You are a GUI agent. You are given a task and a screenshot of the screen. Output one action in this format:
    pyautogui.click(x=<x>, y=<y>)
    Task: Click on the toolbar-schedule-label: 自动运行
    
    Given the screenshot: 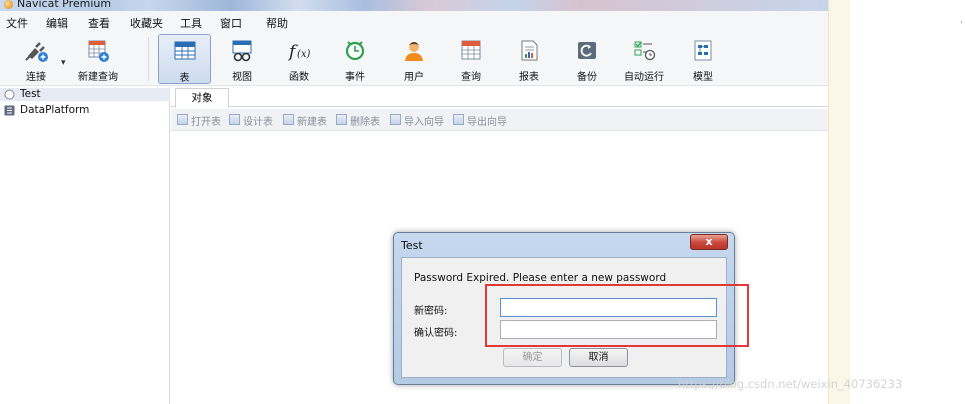 What is the action you would take?
    pyautogui.click(x=644, y=77)
    